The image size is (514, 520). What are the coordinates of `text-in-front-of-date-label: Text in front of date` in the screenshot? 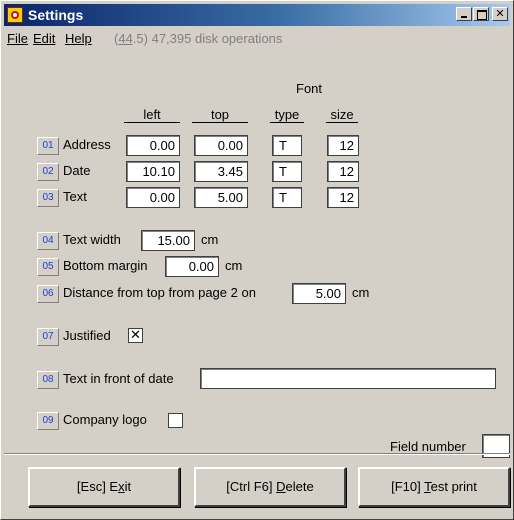 It's located at (118, 378).